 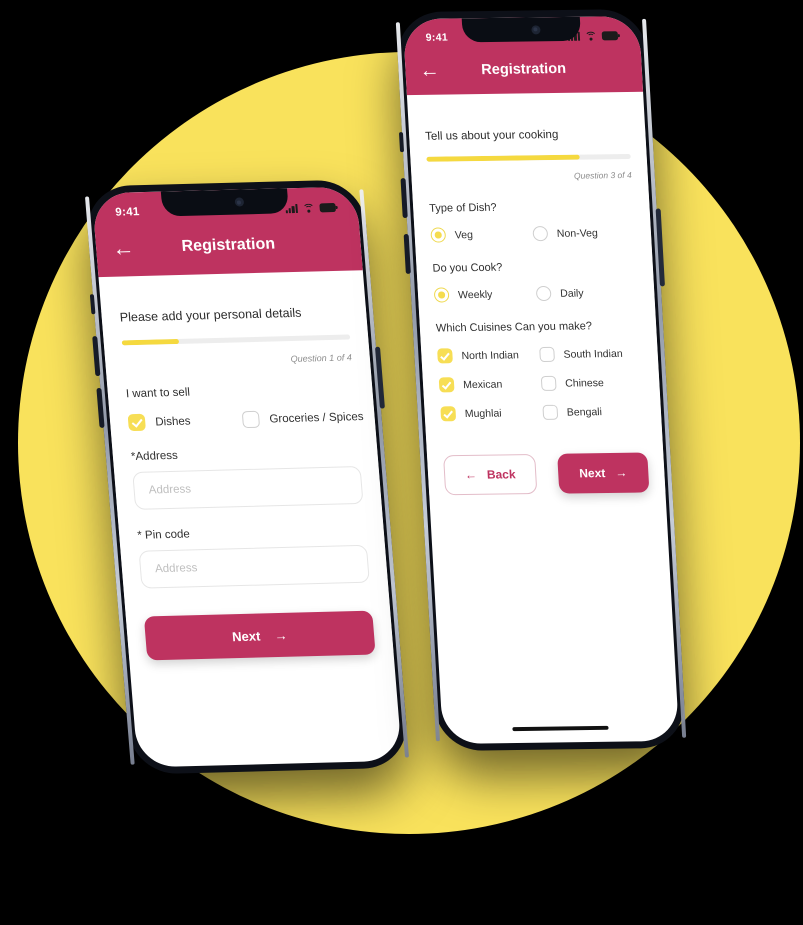 I want to click on option-label: North Indian, so click(x=490, y=355).